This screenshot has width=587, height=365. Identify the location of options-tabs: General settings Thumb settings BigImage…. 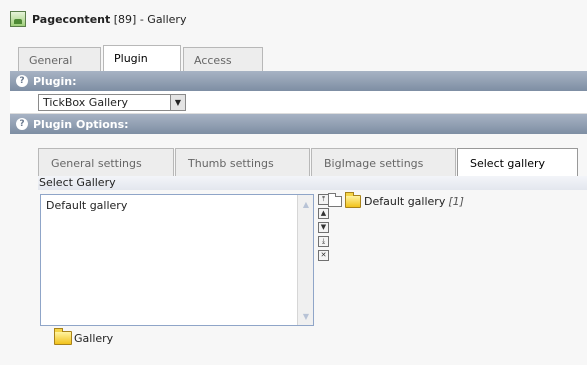
(308, 162).